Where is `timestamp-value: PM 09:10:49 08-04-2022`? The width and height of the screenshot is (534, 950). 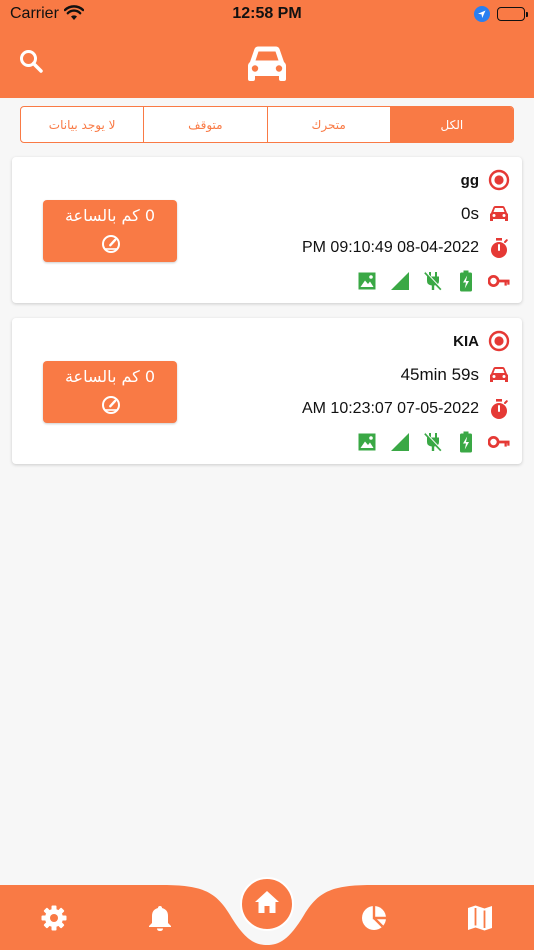
timestamp-value: PM 09:10:49 08-04-2022 is located at coordinates (390, 247).